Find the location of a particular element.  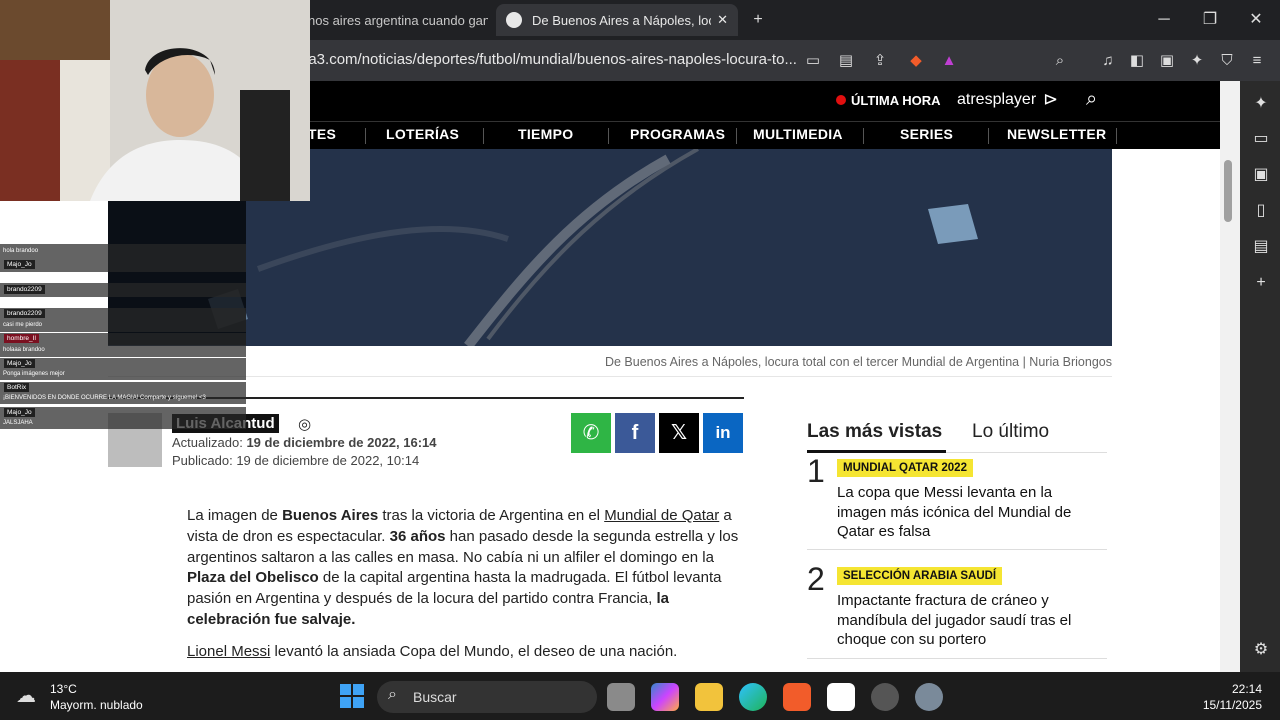

browser-sidebar: ✦ ▭ ▣ ▯ ▤ + ⚙ is located at coordinates (1260, 376).